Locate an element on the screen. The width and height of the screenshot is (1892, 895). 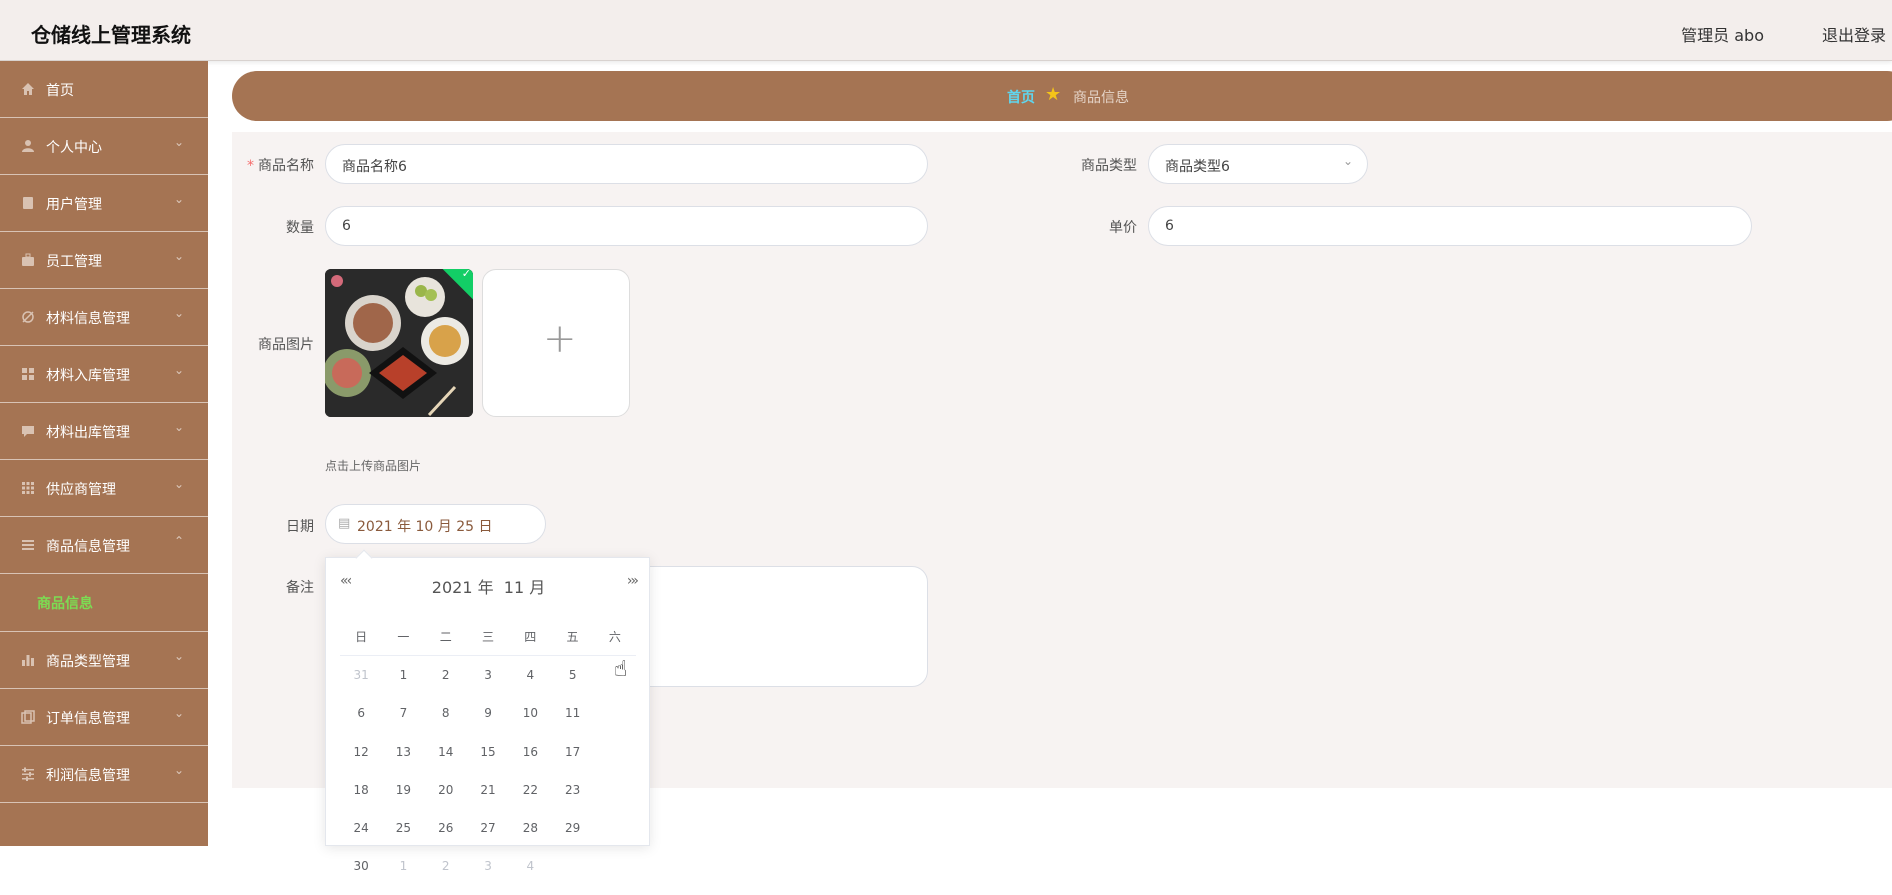
calendar-day-cell: 9 is located at coordinates (488, 722).